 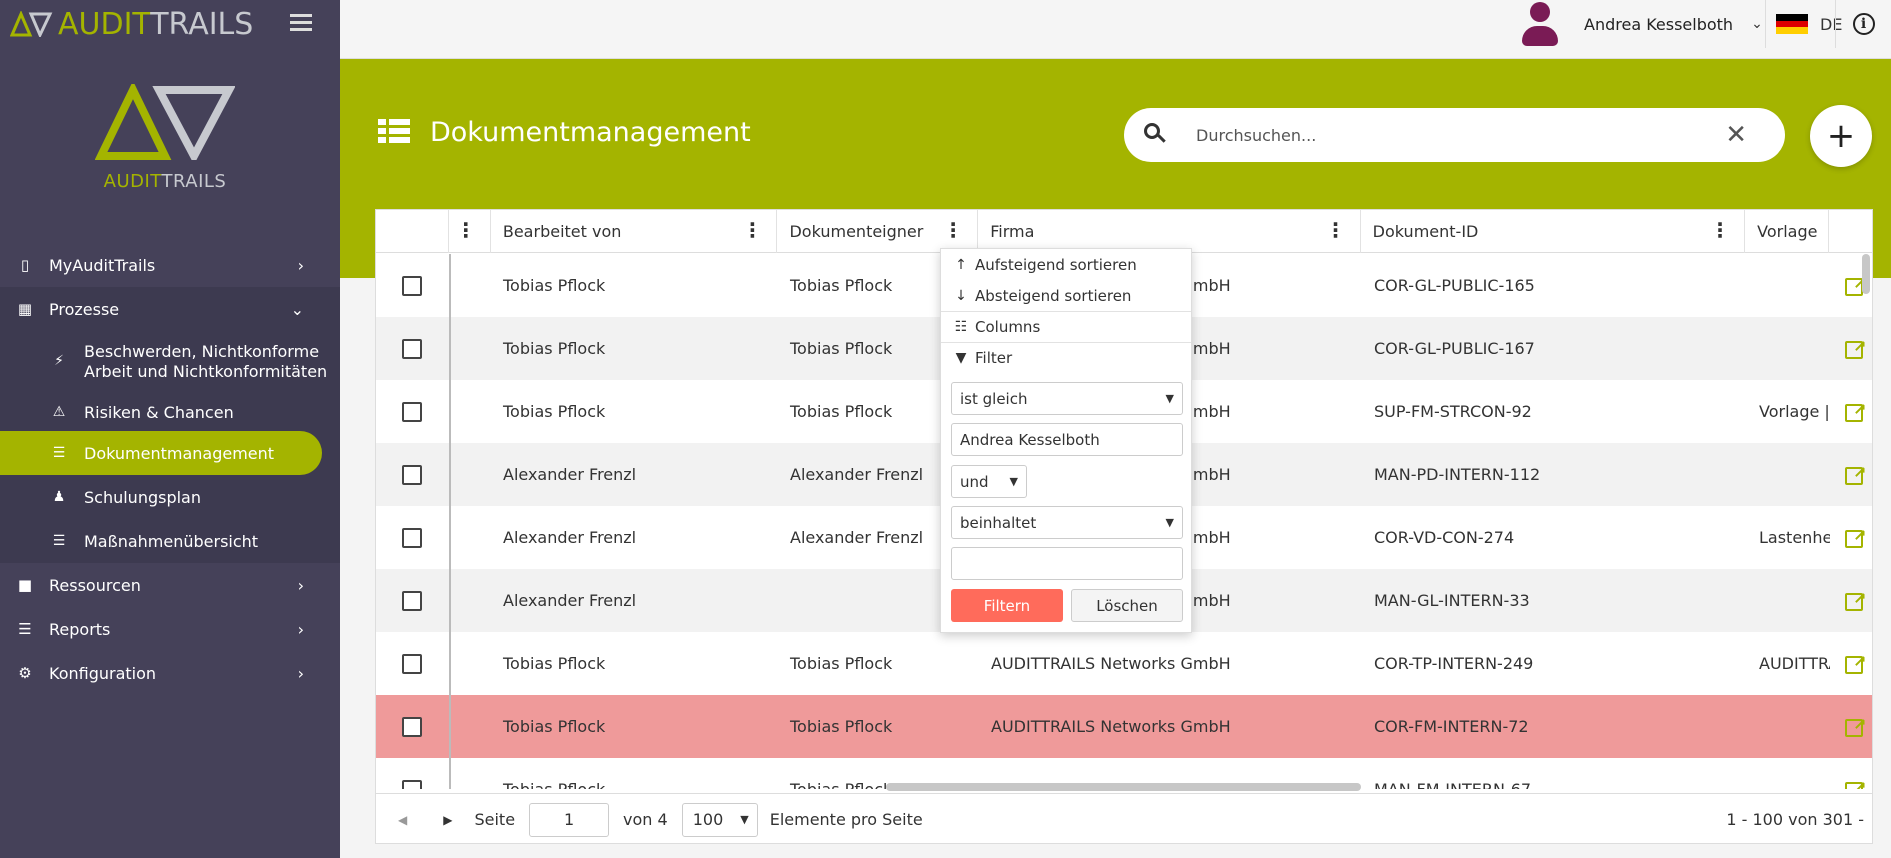 I want to click on previous-page-icon: ◀, so click(x=402, y=820).